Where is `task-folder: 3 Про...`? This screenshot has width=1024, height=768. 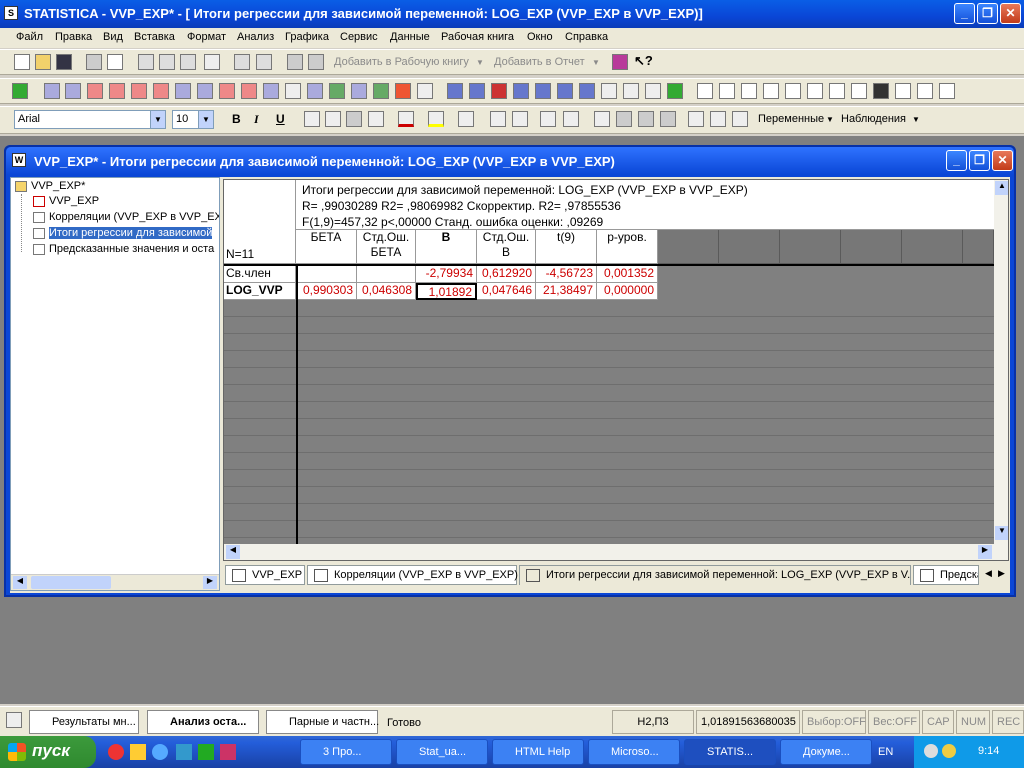
task-folder: 3 Про... is located at coordinates (346, 752).